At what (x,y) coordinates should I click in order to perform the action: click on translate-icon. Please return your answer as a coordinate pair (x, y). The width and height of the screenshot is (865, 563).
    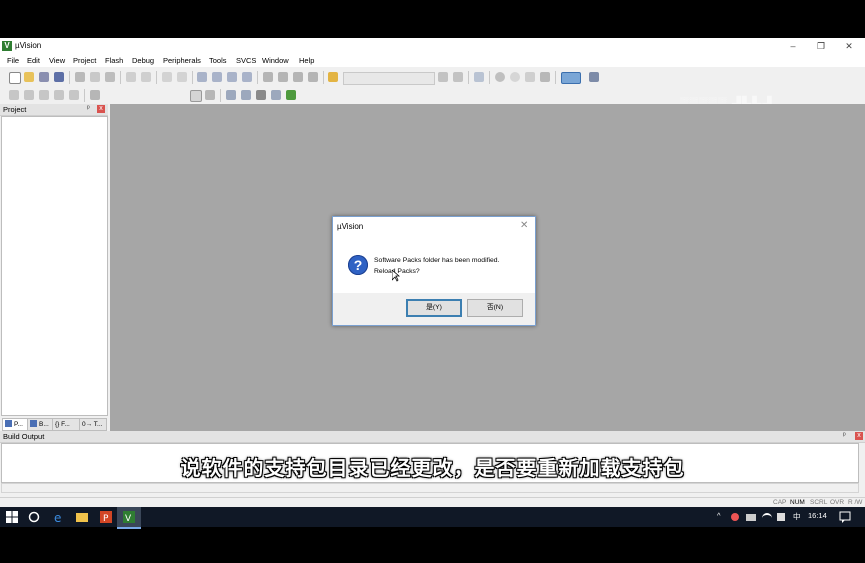
    Looking at the image, I should click on (14, 95).